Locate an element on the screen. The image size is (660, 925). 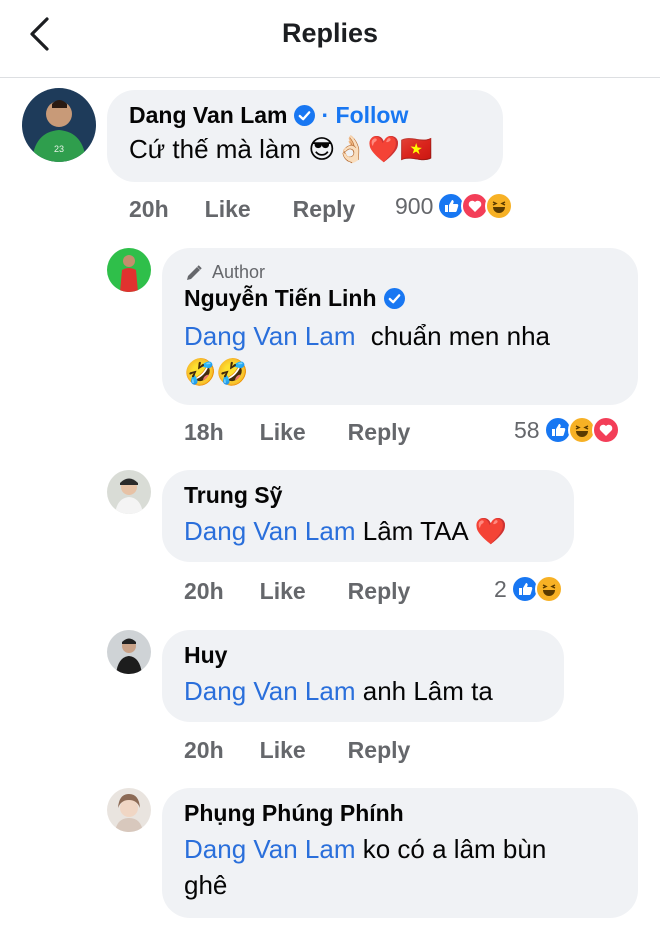
comment-author: Dang Van Lam · Follow is located at coordinates (305, 115).